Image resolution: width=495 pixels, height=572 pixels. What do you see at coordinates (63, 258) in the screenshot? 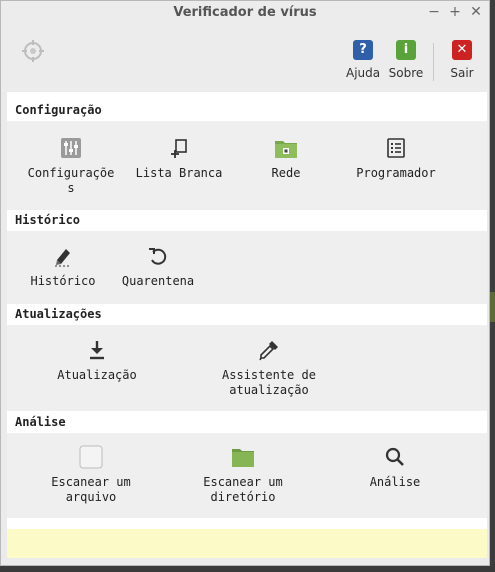
I see `history-icon` at bounding box center [63, 258].